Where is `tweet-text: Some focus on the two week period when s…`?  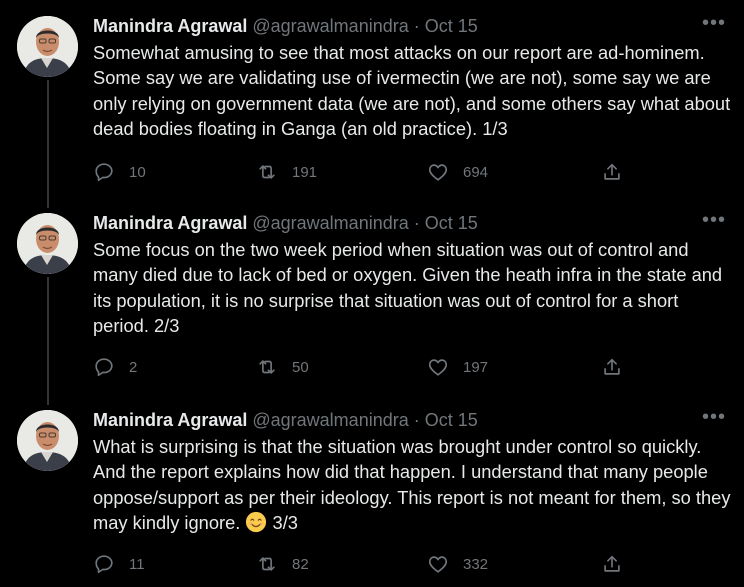
tweet-text: Some focus on the two week period when s… is located at coordinates (408, 287).